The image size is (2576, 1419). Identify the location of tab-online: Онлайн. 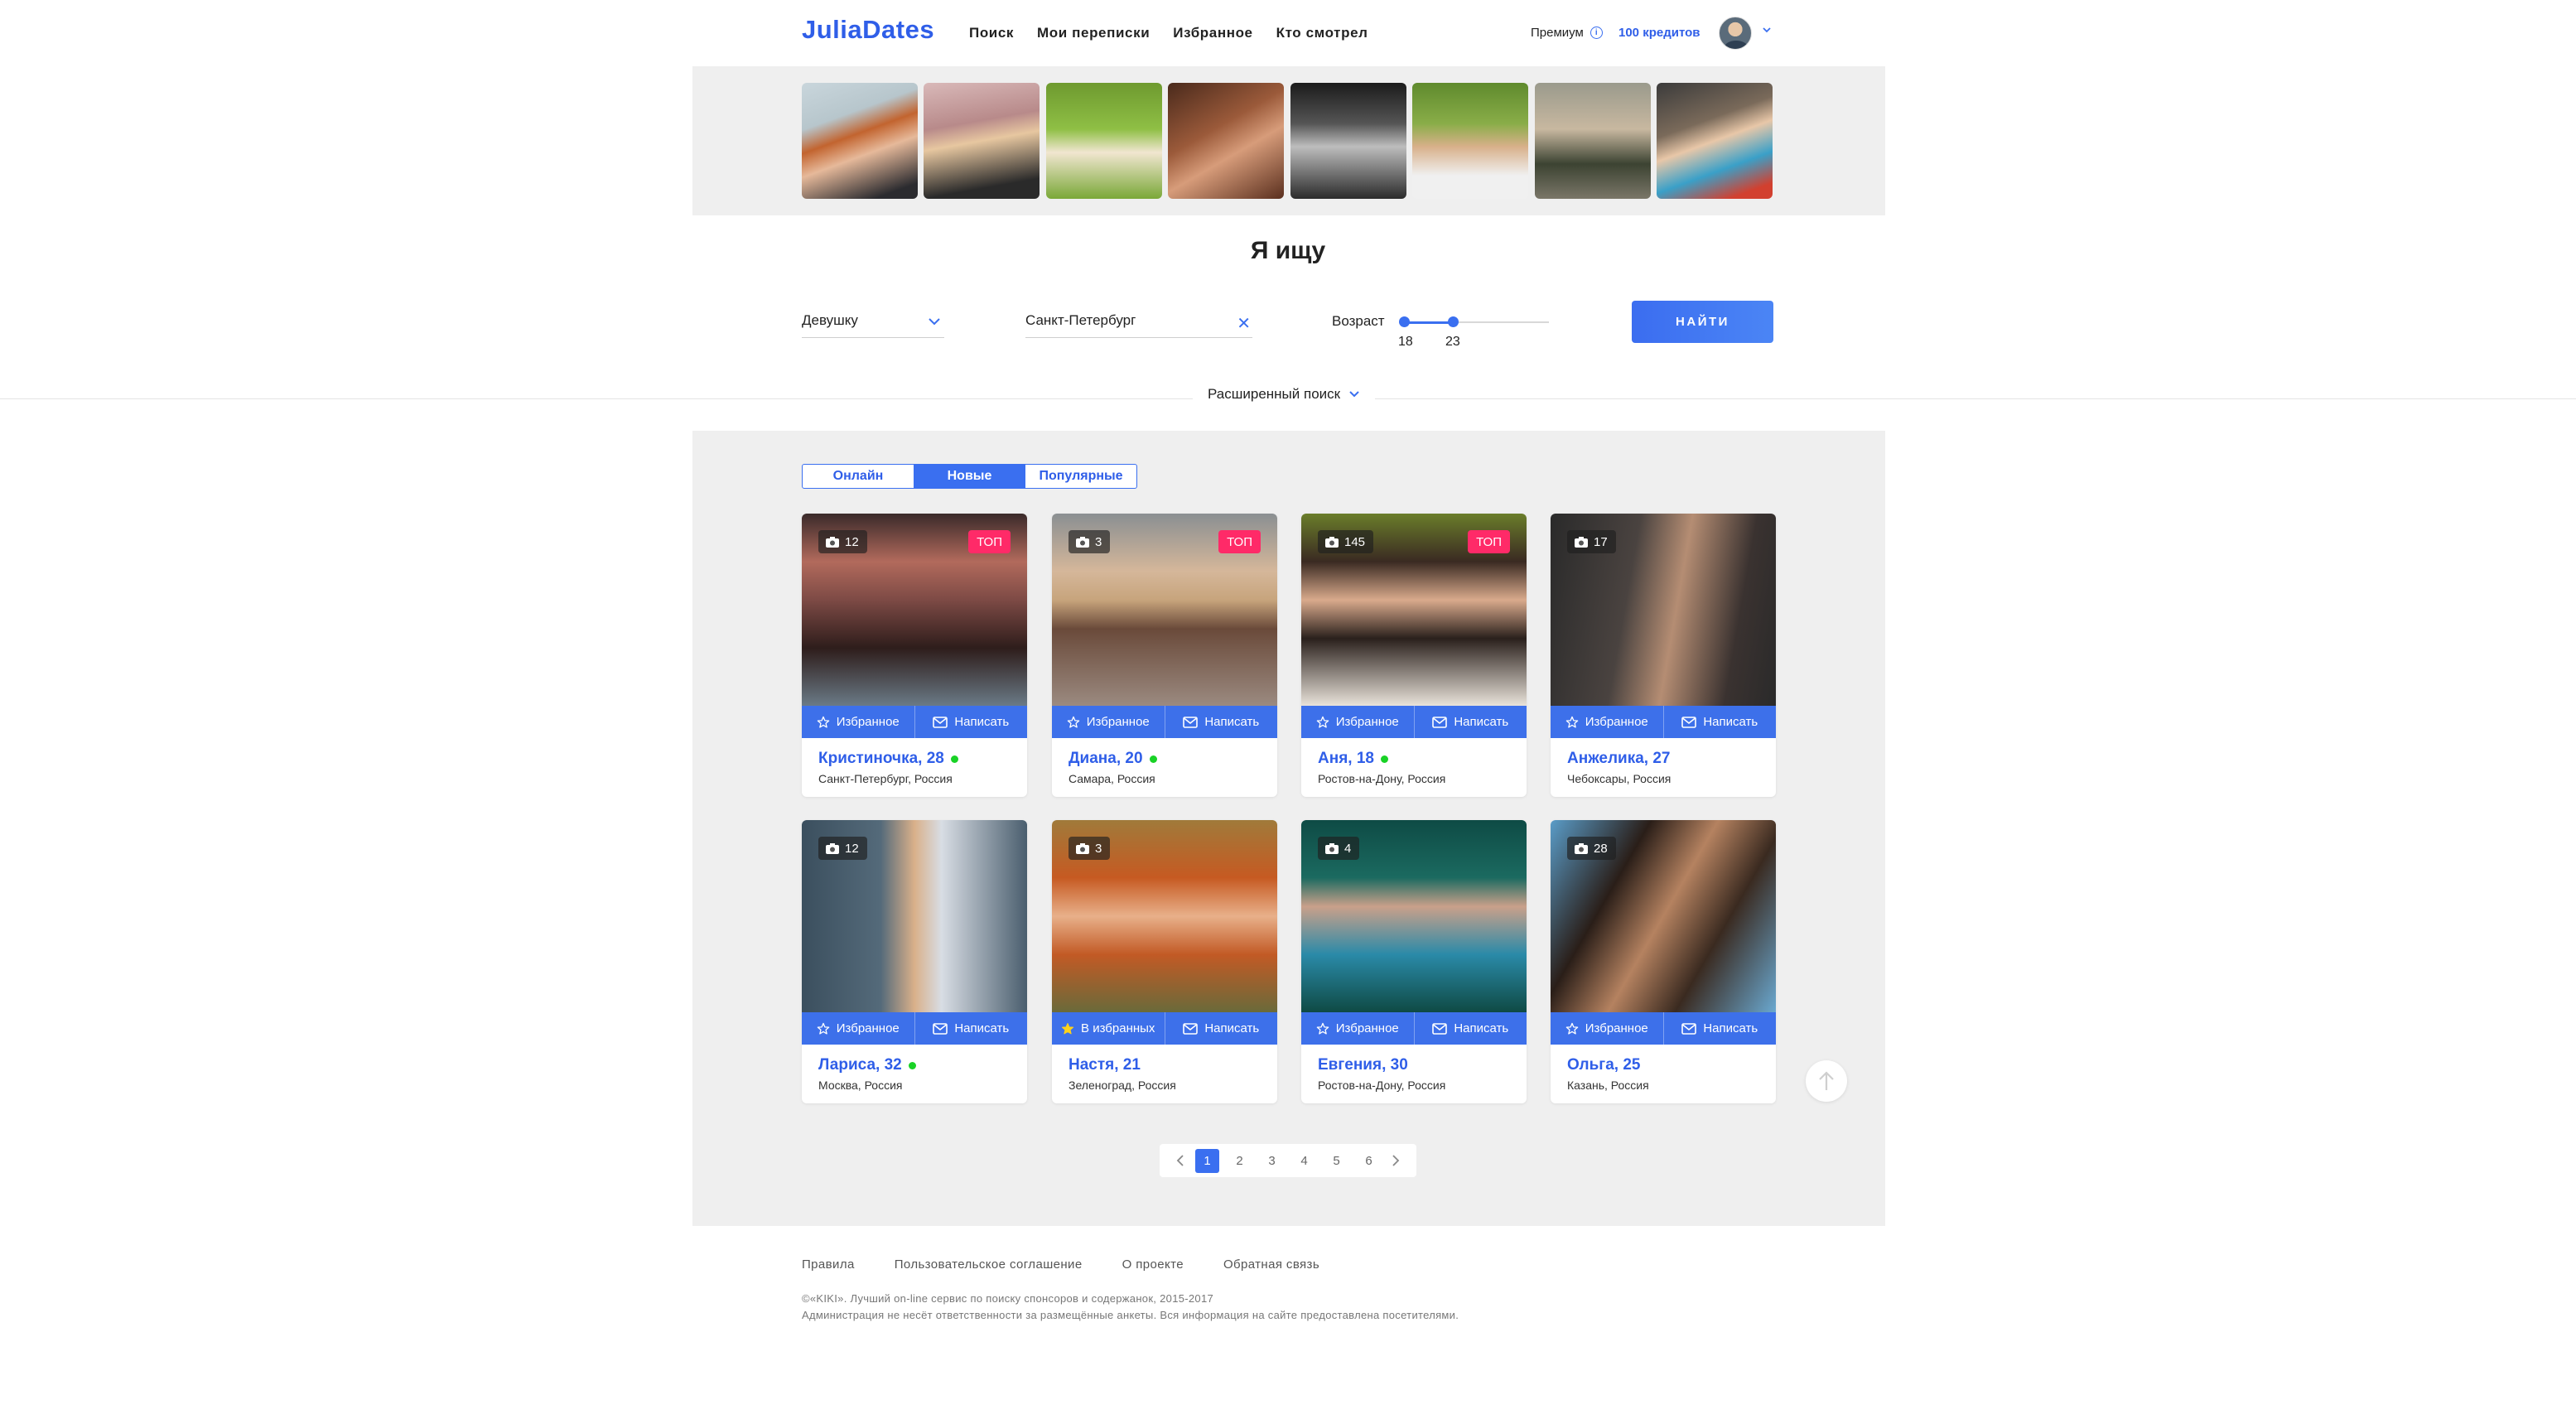
(858, 476).